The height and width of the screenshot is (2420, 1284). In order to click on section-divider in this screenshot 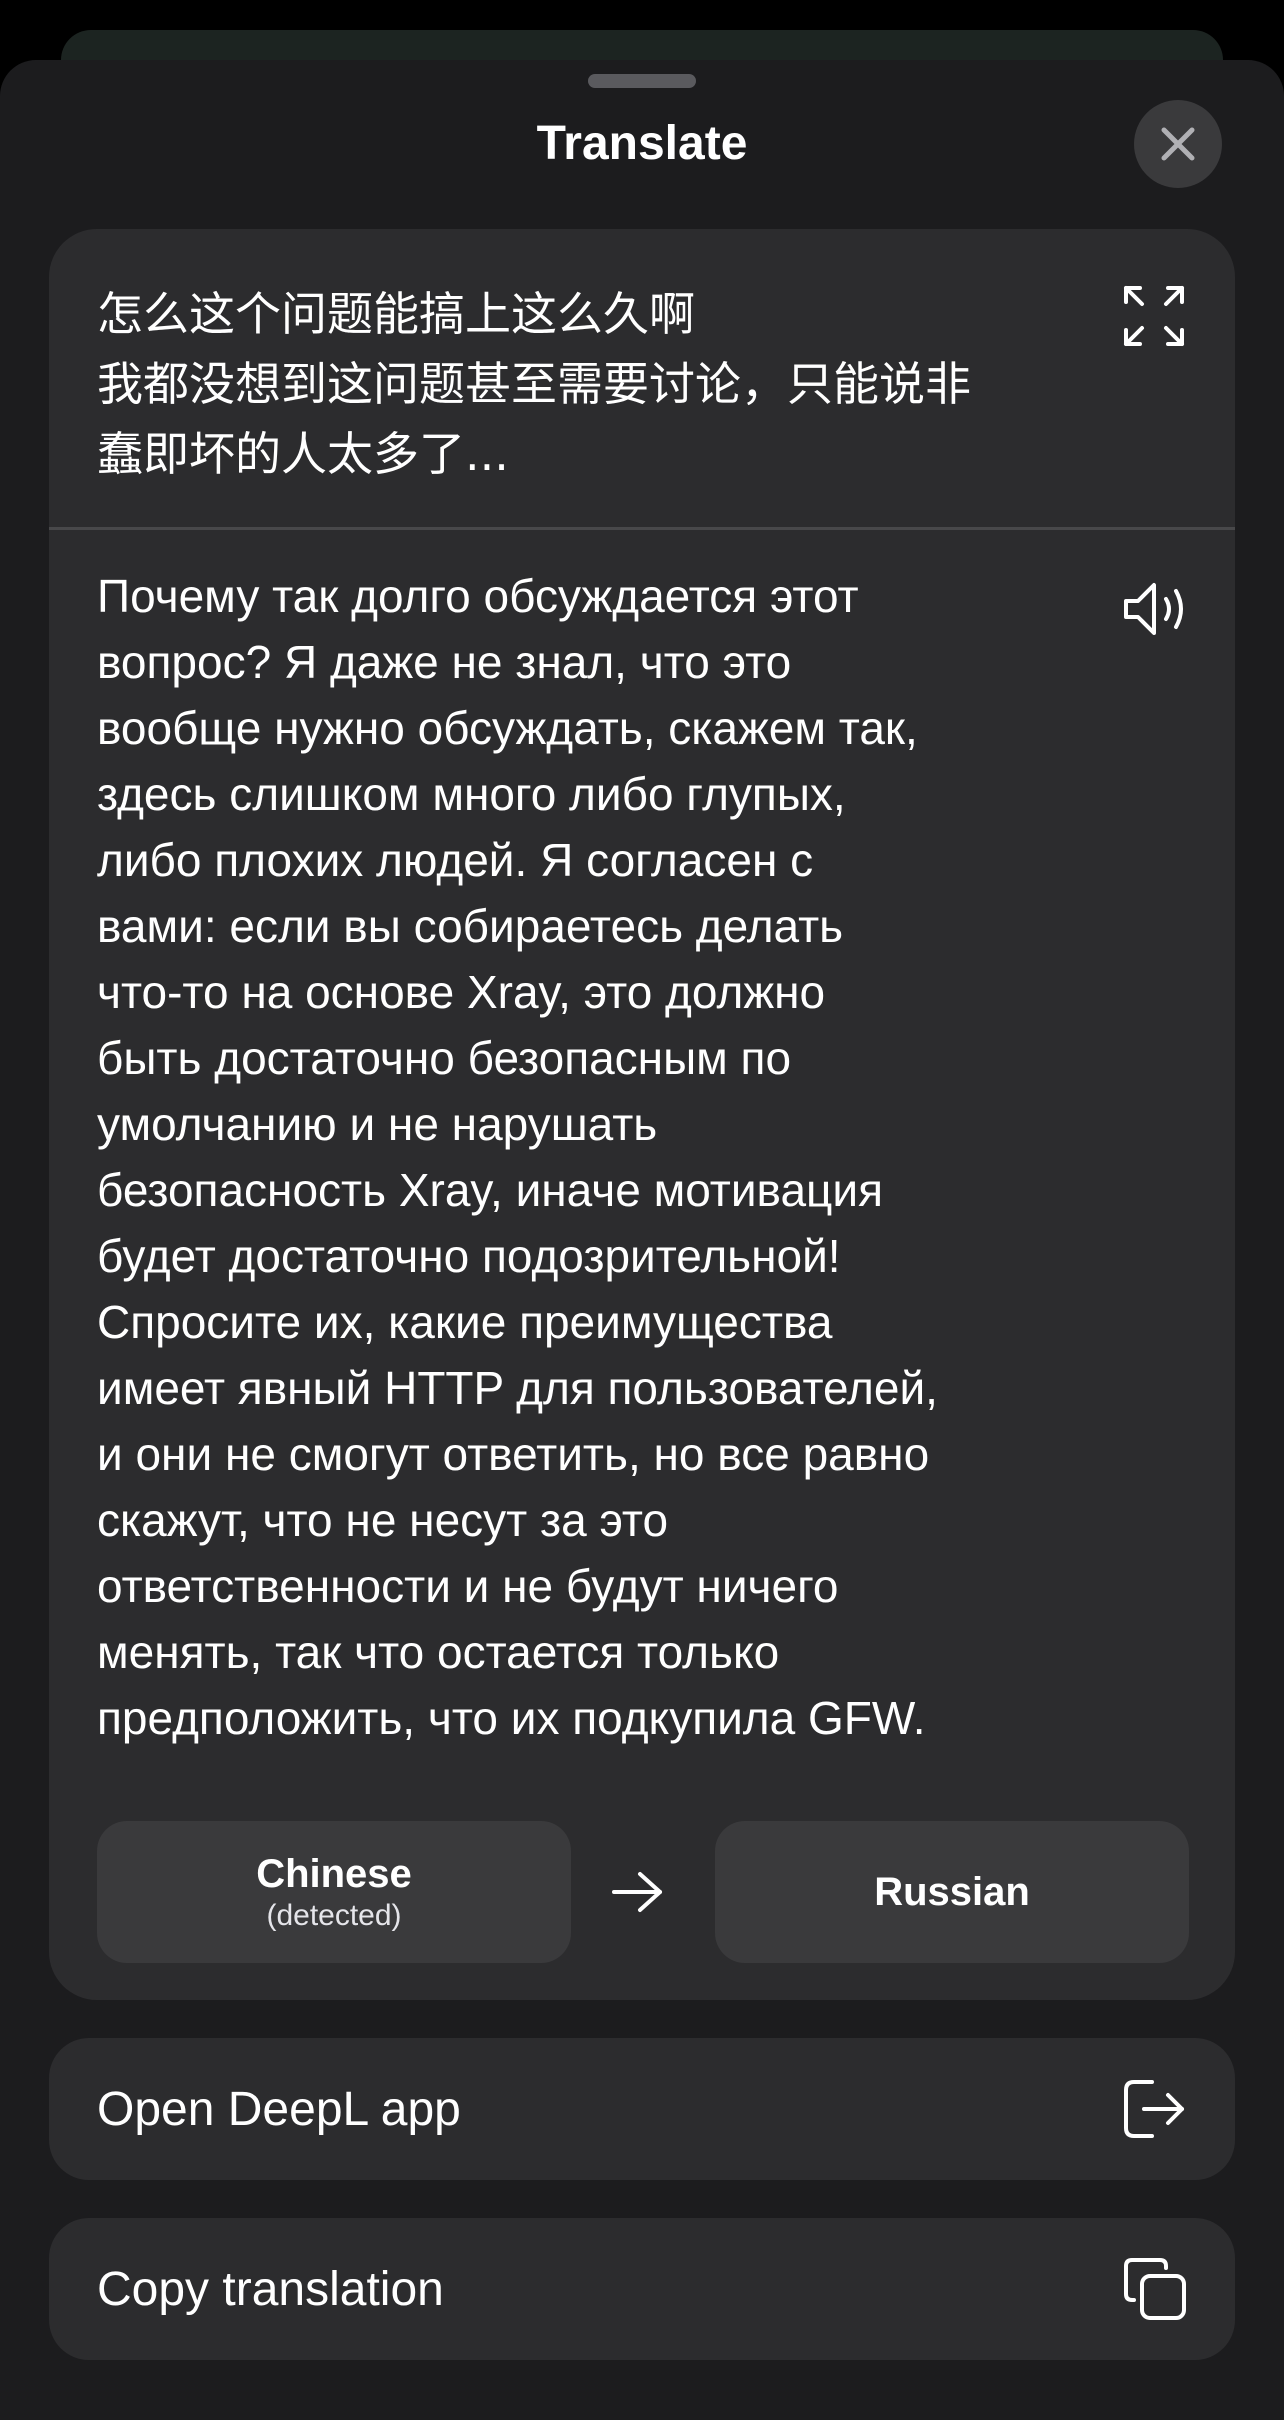, I will do `click(642, 528)`.